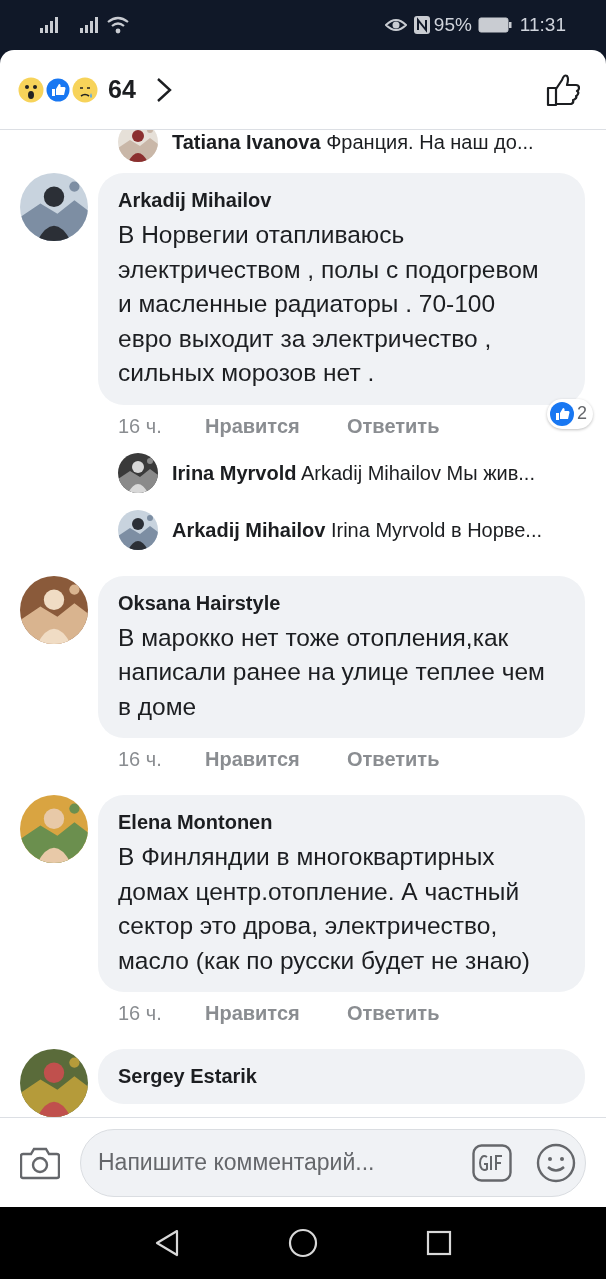  I want to click on back-icon, so click(167, 1243).